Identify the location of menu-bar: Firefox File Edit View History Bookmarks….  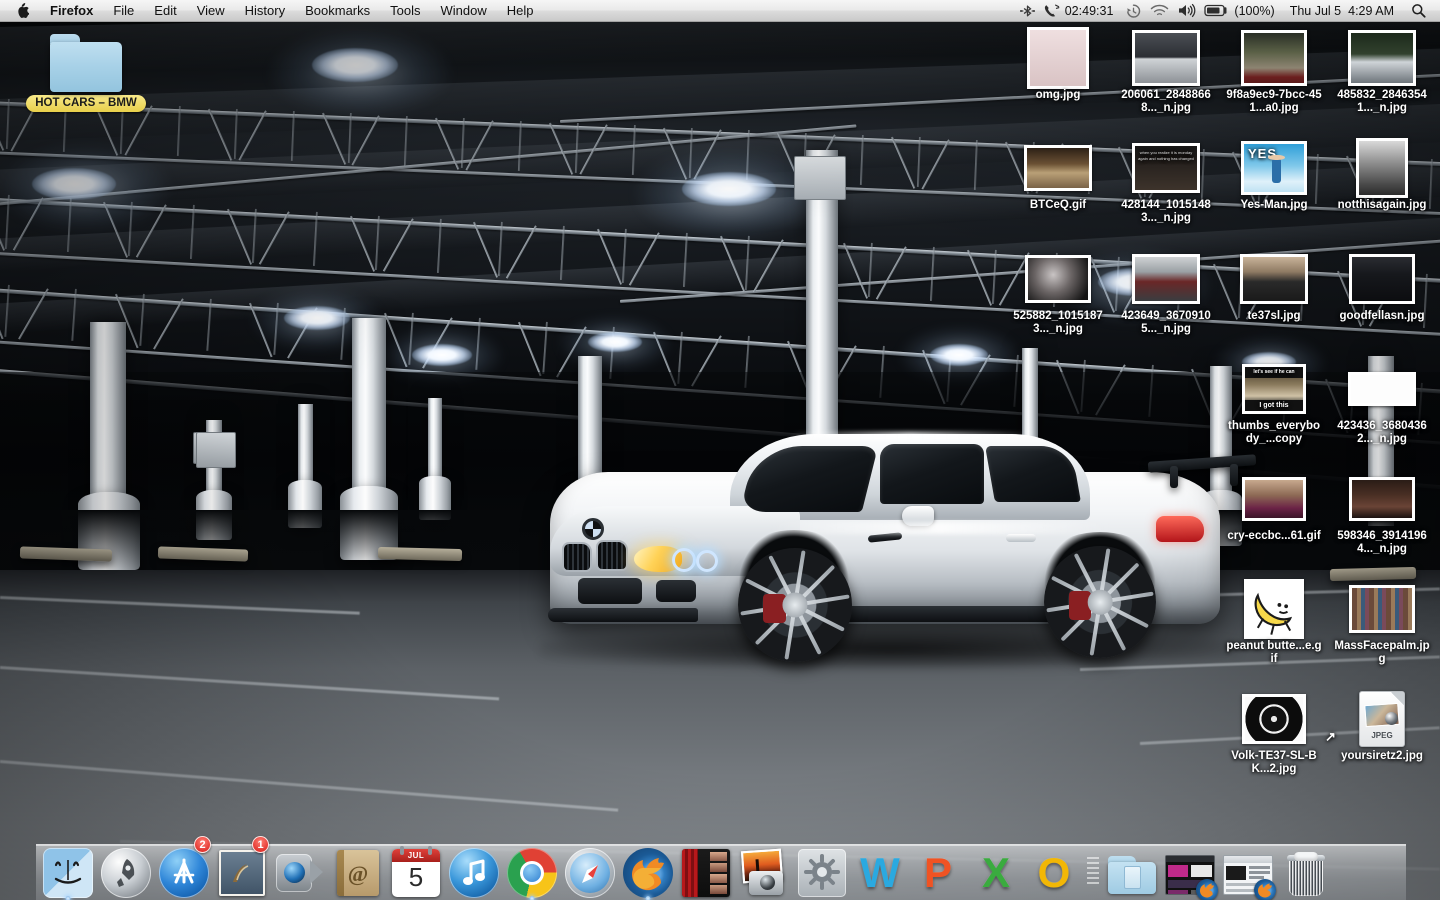
(720, 11).